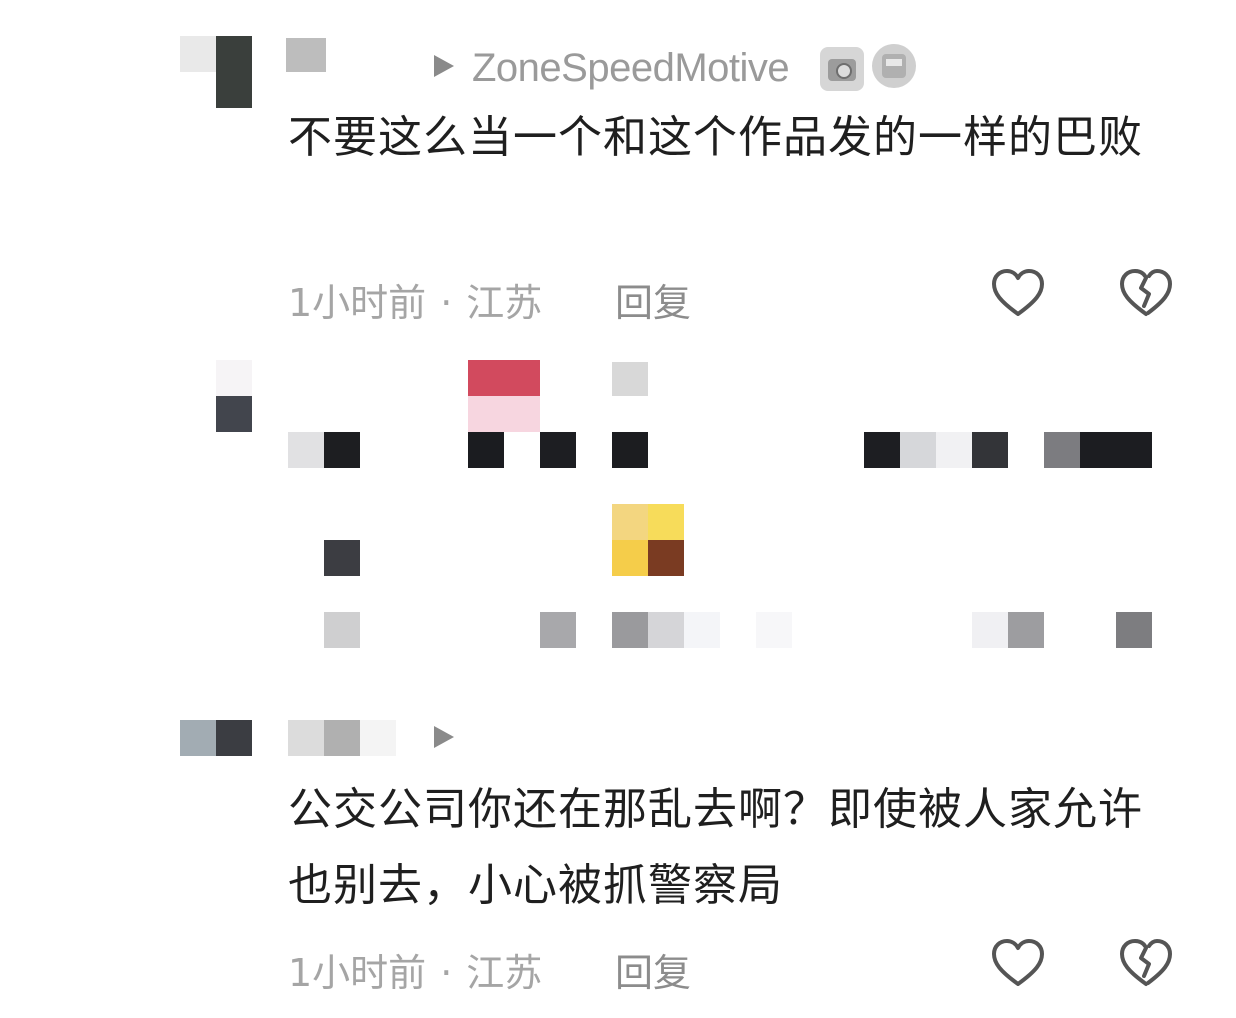 The height and width of the screenshot is (1018, 1236). What do you see at coordinates (631, 68) in the screenshot?
I see `reply-to-username: ZoneSpeedMotive` at bounding box center [631, 68].